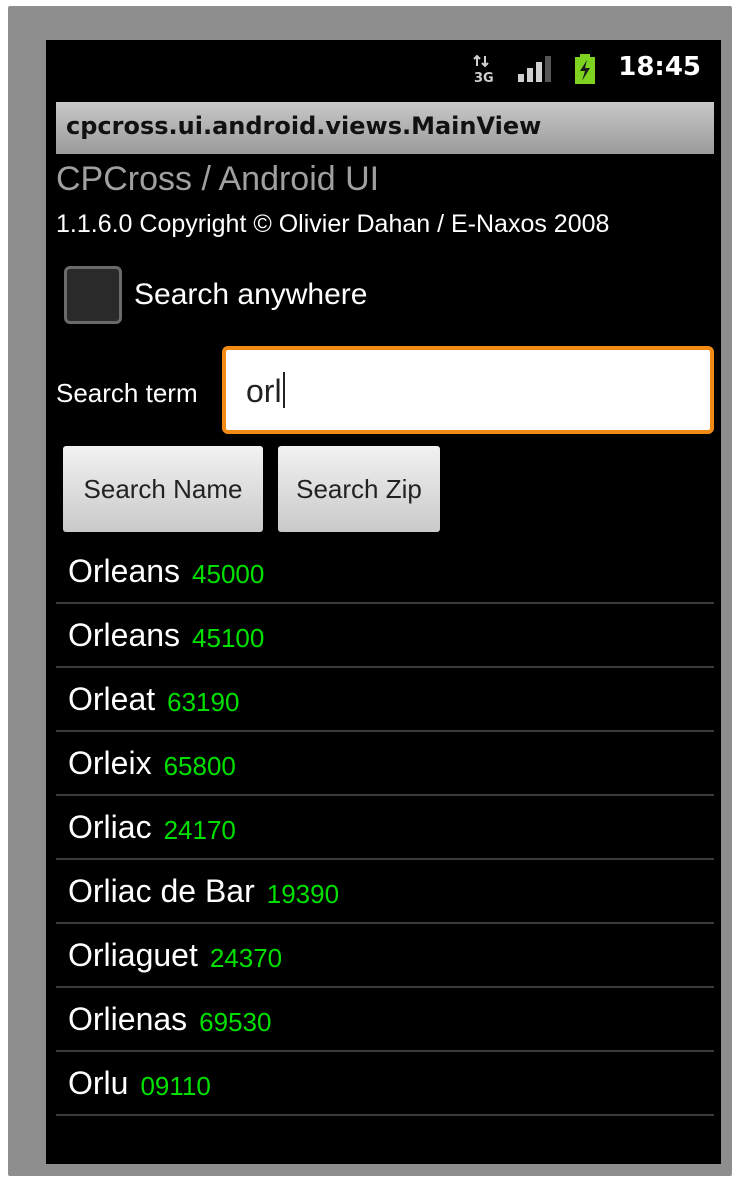  What do you see at coordinates (534, 69) in the screenshot?
I see `signal-bars-icon` at bounding box center [534, 69].